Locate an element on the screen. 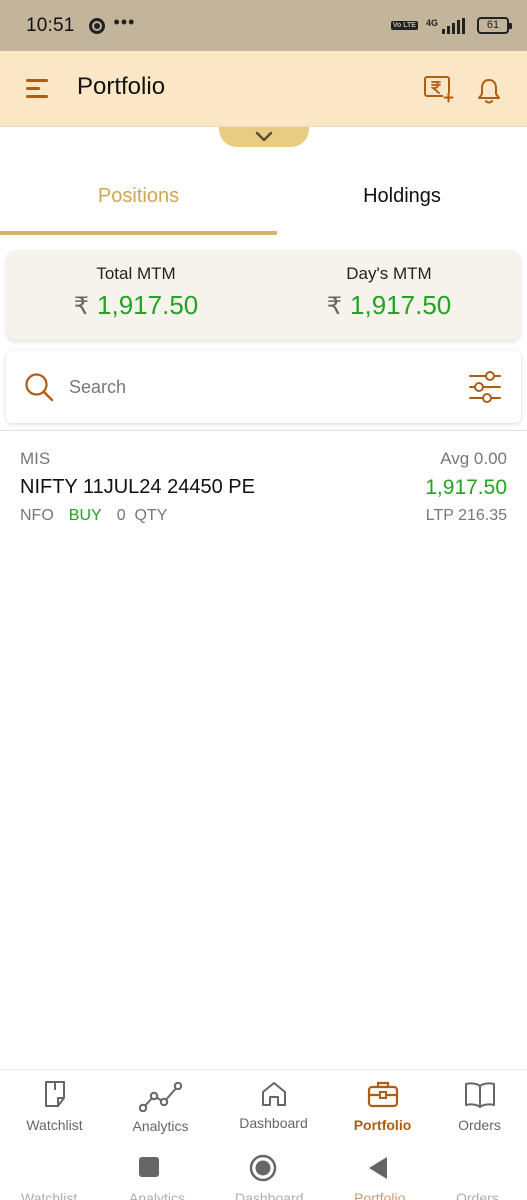  nav-portfolio: Portfolio is located at coordinates (382, 1106).